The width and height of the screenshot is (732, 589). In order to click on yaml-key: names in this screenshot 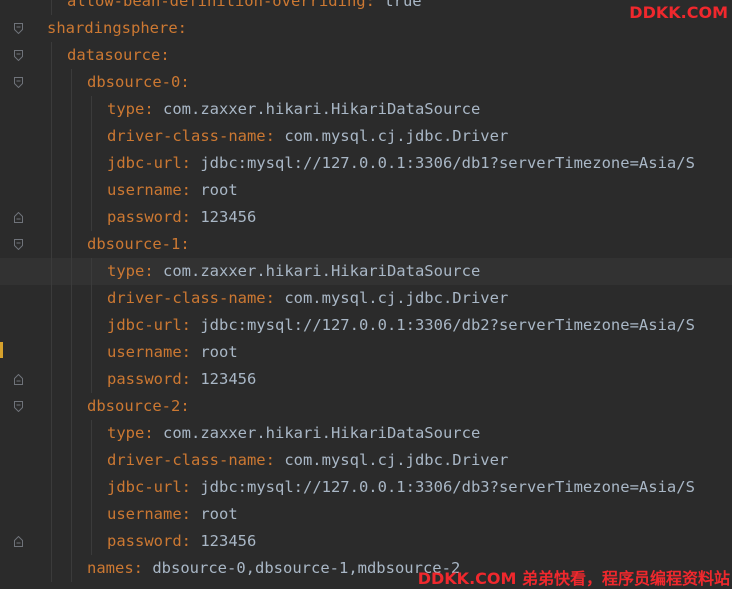, I will do `click(110, 568)`.